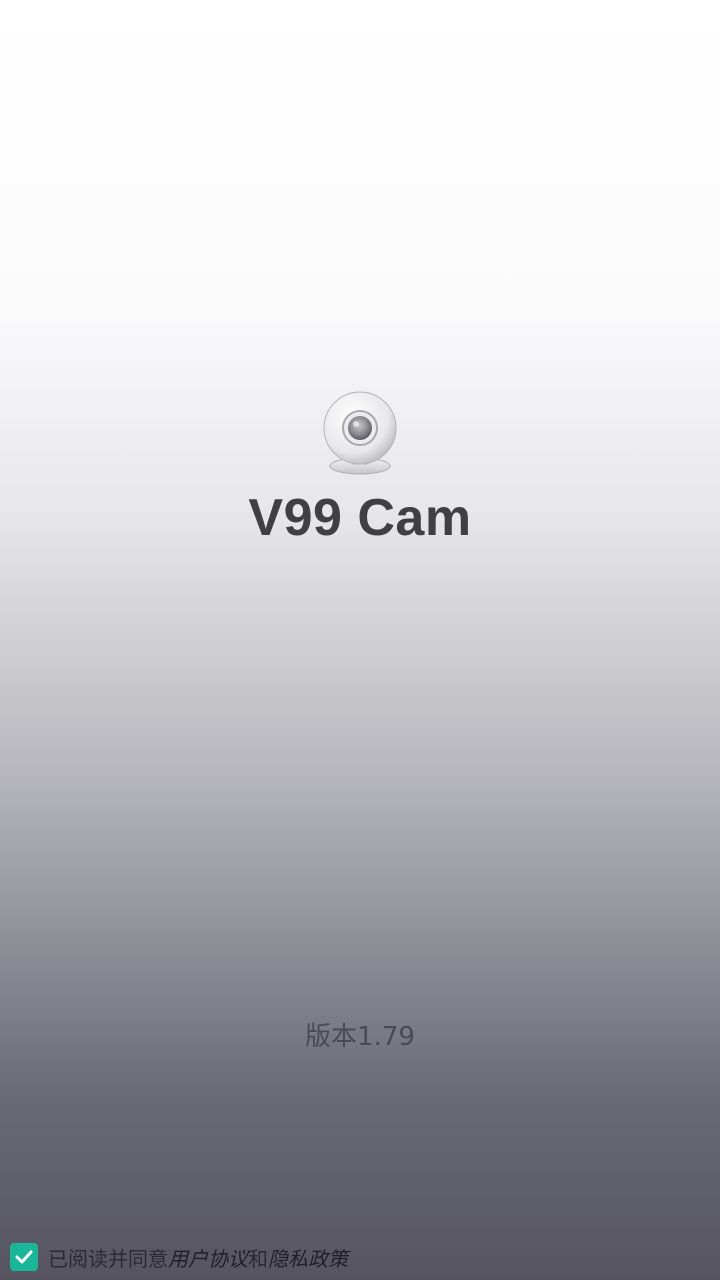  I want to click on version-label: 版本1.79, so click(360, 1037).